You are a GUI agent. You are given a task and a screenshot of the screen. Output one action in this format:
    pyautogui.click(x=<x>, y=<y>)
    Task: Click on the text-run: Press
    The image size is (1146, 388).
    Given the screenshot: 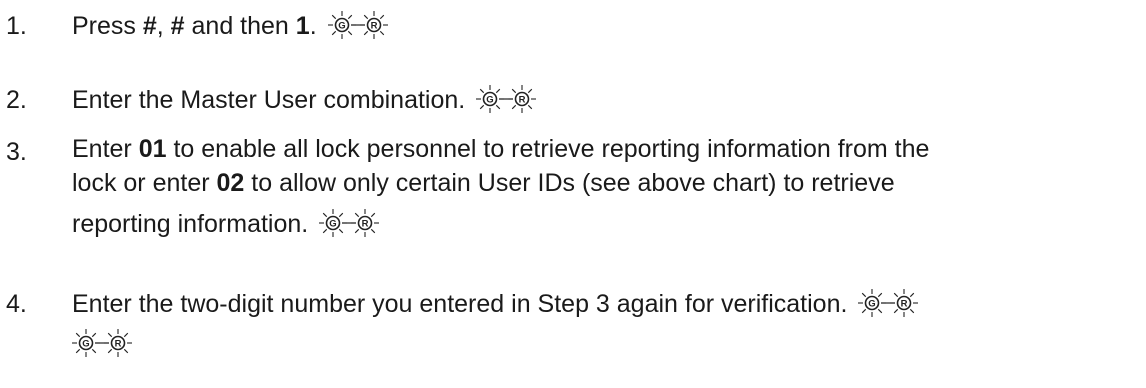 What is the action you would take?
    pyautogui.click(x=107, y=26)
    